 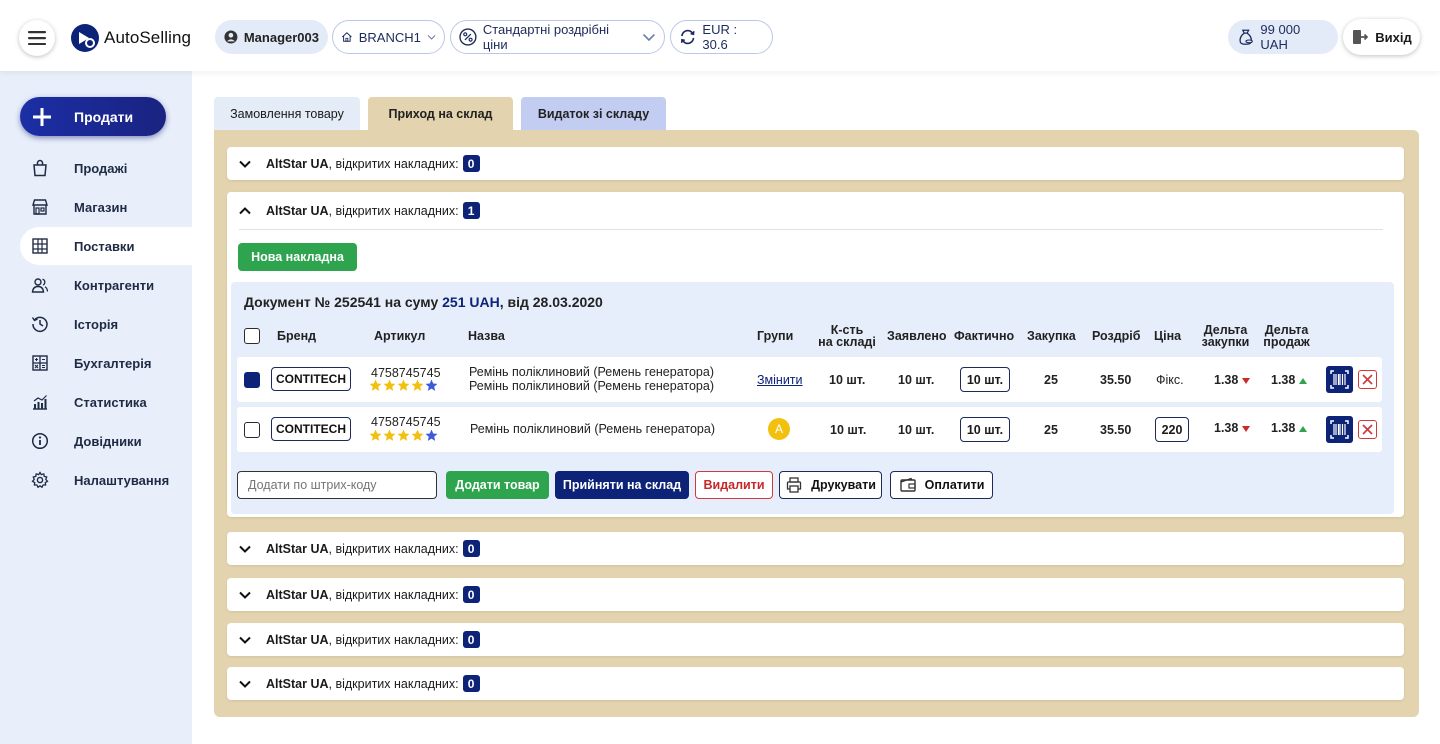 I want to click on sidebar-item-accounting: Бухгалтерія, so click(x=106, y=363).